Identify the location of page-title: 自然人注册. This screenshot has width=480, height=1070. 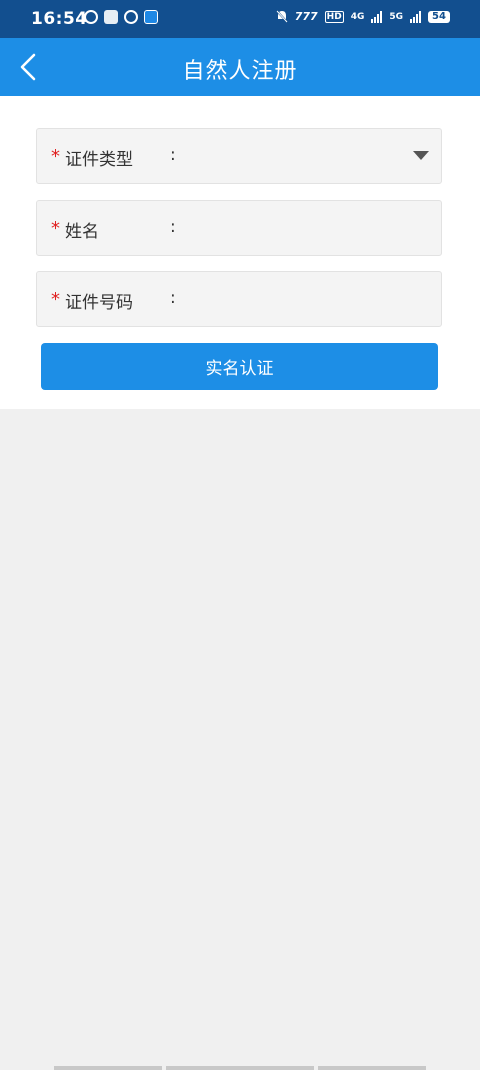
(240, 71).